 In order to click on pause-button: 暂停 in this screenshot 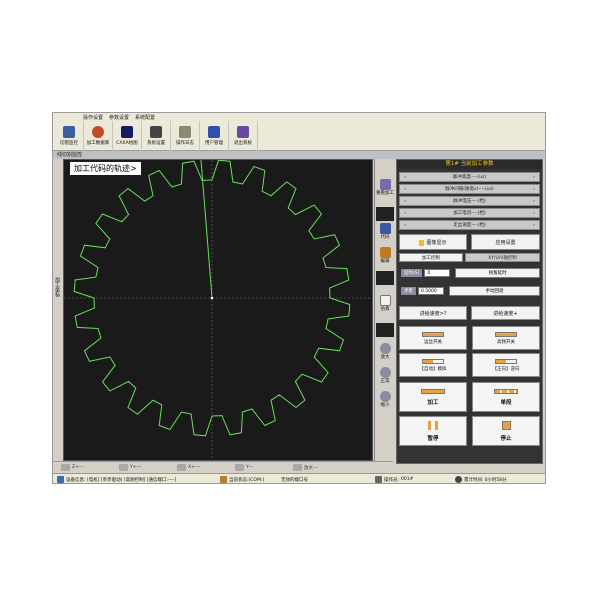, I will do `click(433, 431)`.